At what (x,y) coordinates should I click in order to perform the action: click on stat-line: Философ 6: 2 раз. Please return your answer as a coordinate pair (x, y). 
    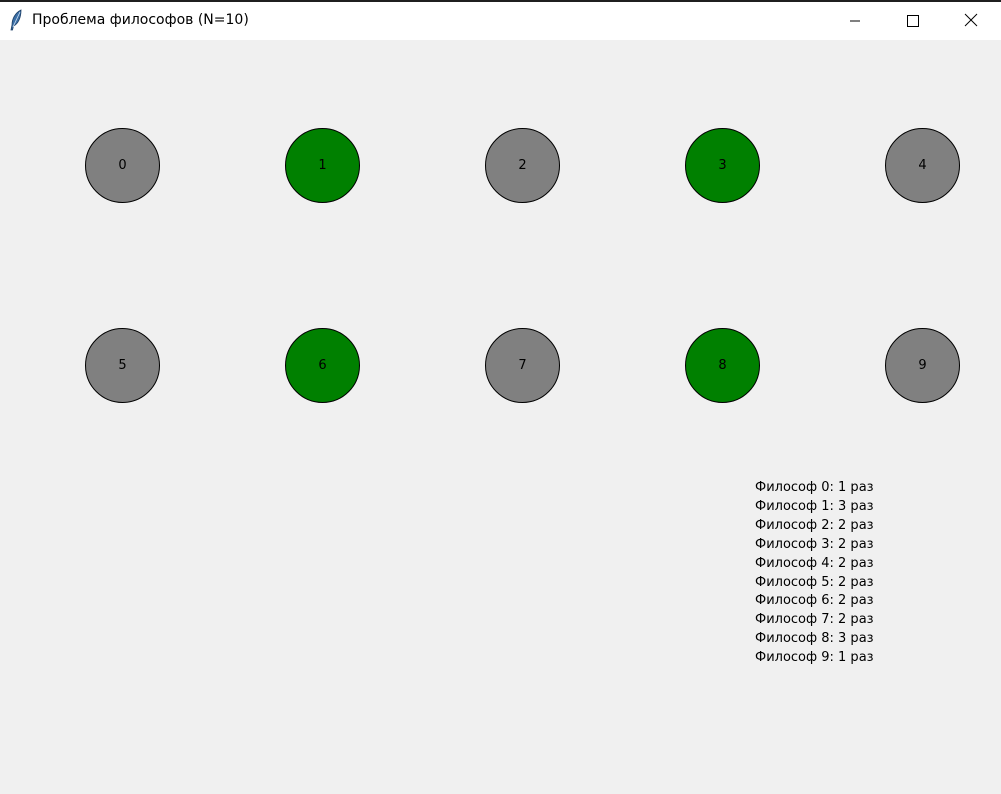
    Looking at the image, I should click on (814, 601).